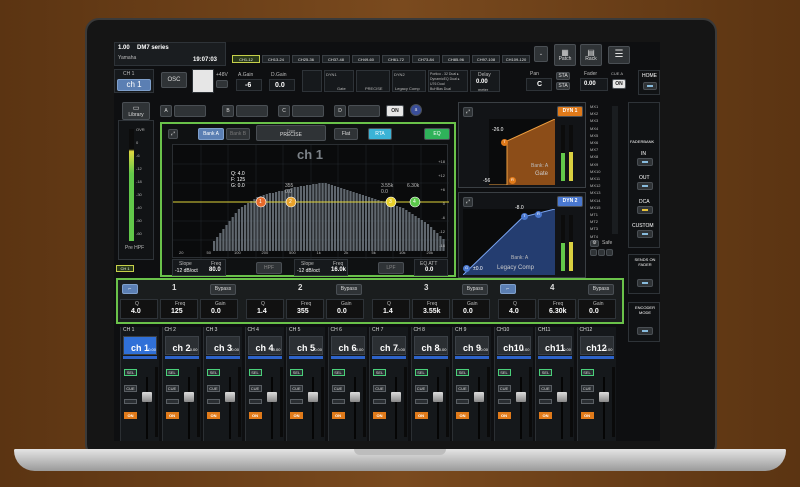  What do you see at coordinates (366, 59) in the screenshot?
I see `bank-tab-4: CH49-60` at bounding box center [366, 59].